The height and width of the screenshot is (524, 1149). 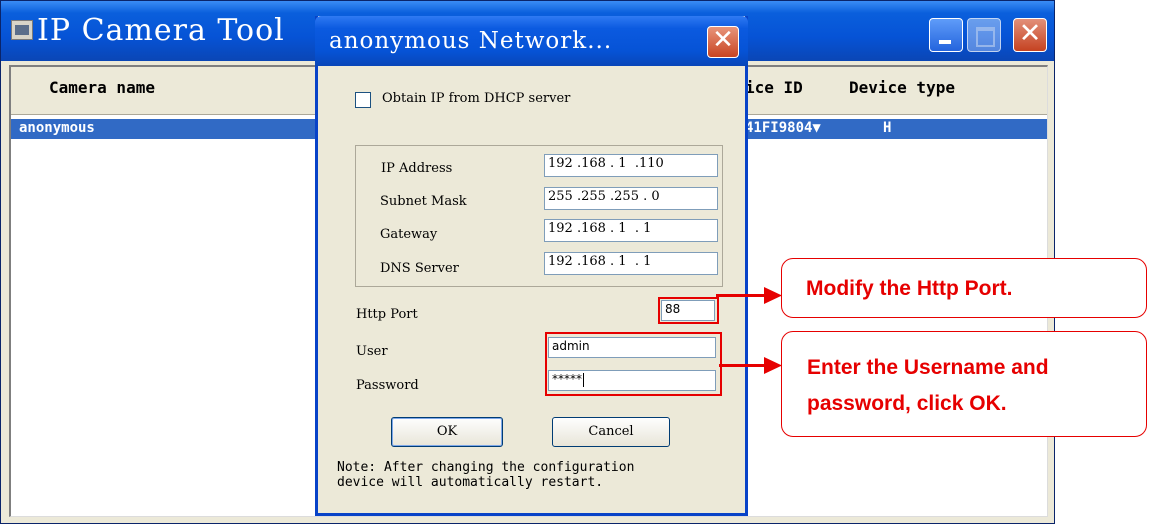 What do you see at coordinates (102, 87) in the screenshot?
I see `column-camera-name: Camera name` at bounding box center [102, 87].